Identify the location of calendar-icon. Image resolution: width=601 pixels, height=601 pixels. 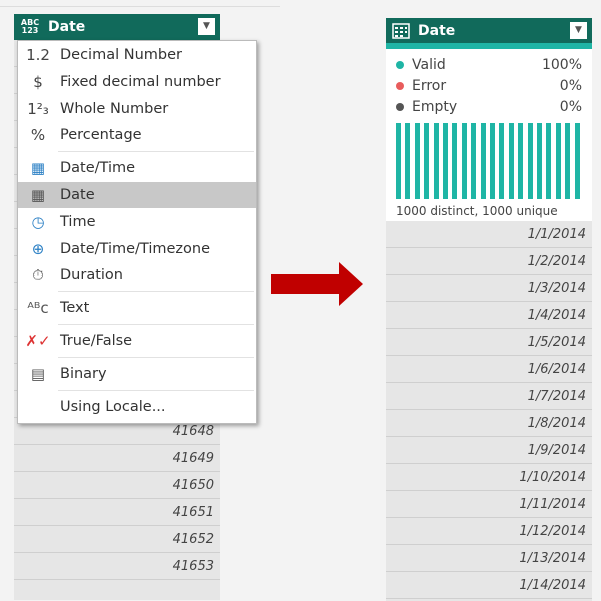
(401, 30).